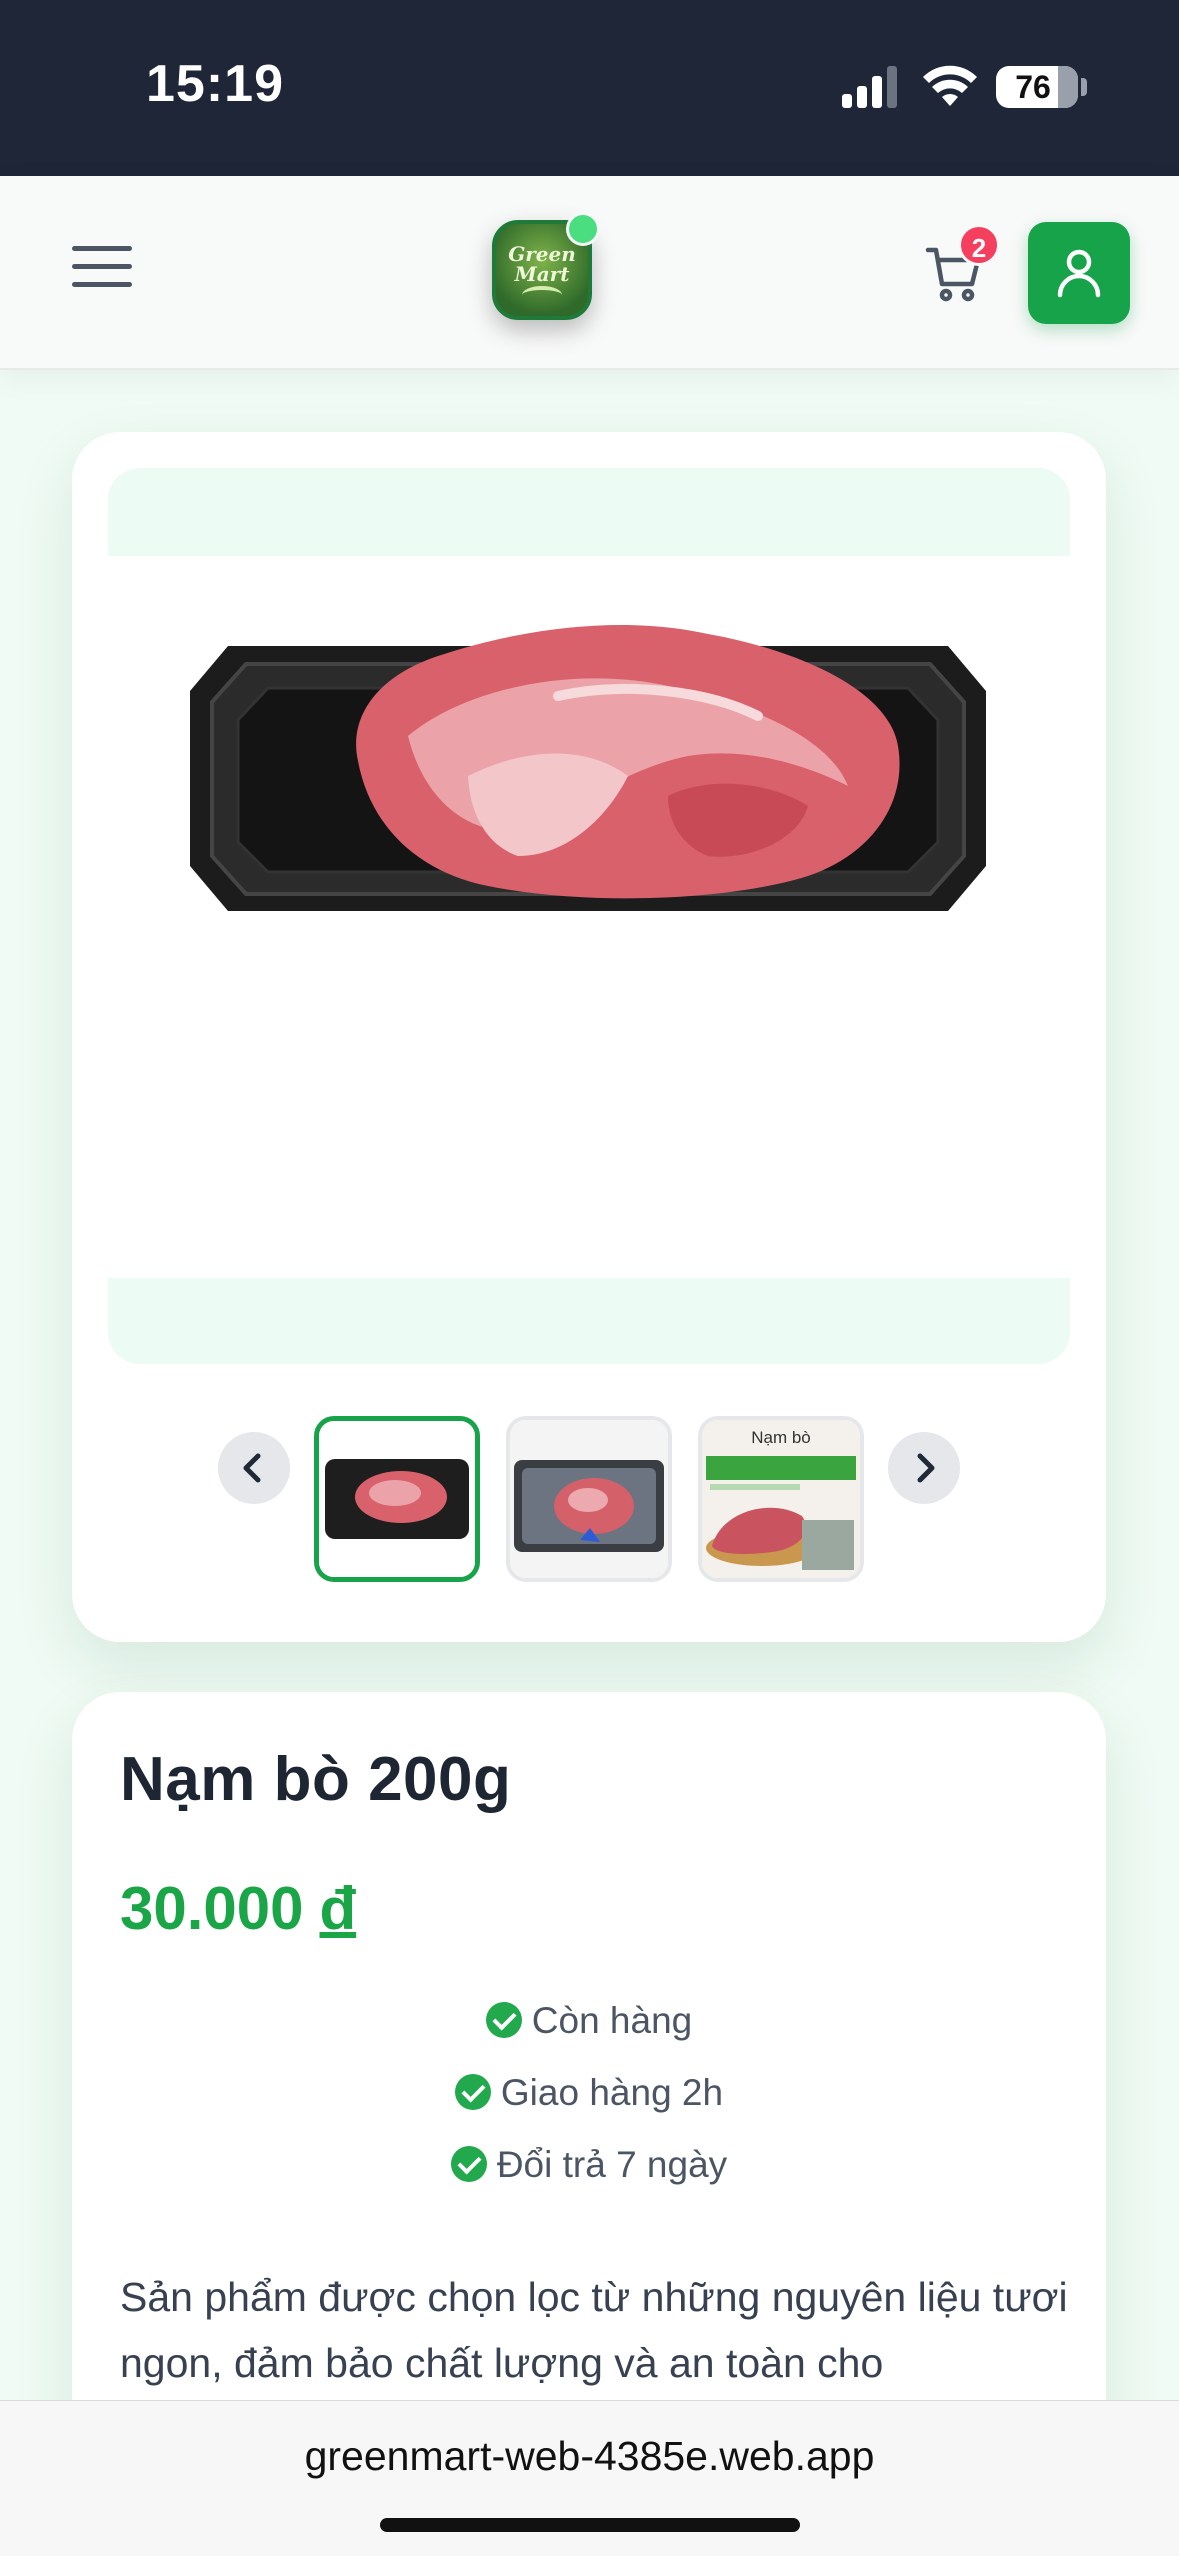 The image size is (1179, 2556). I want to click on prev-image-button, so click(254, 1468).